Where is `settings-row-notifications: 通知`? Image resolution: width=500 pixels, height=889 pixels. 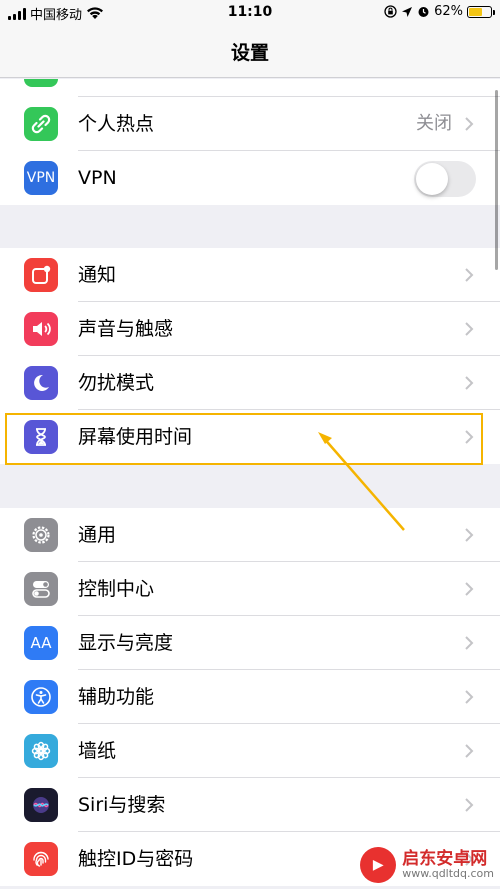
settings-row-notifications: 通知 is located at coordinates (250, 275).